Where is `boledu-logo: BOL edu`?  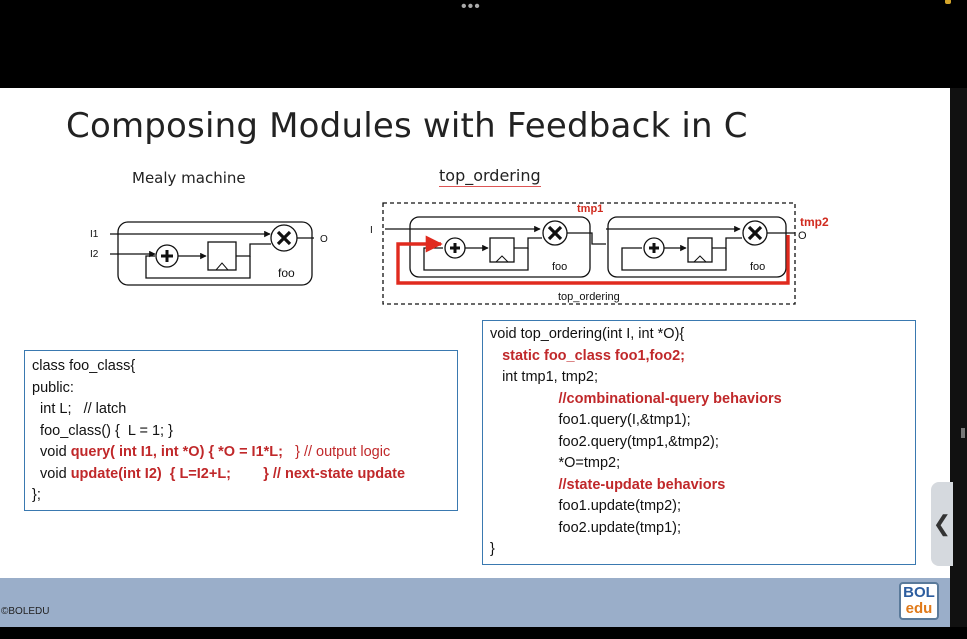 boledu-logo: BOL edu is located at coordinates (919, 601).